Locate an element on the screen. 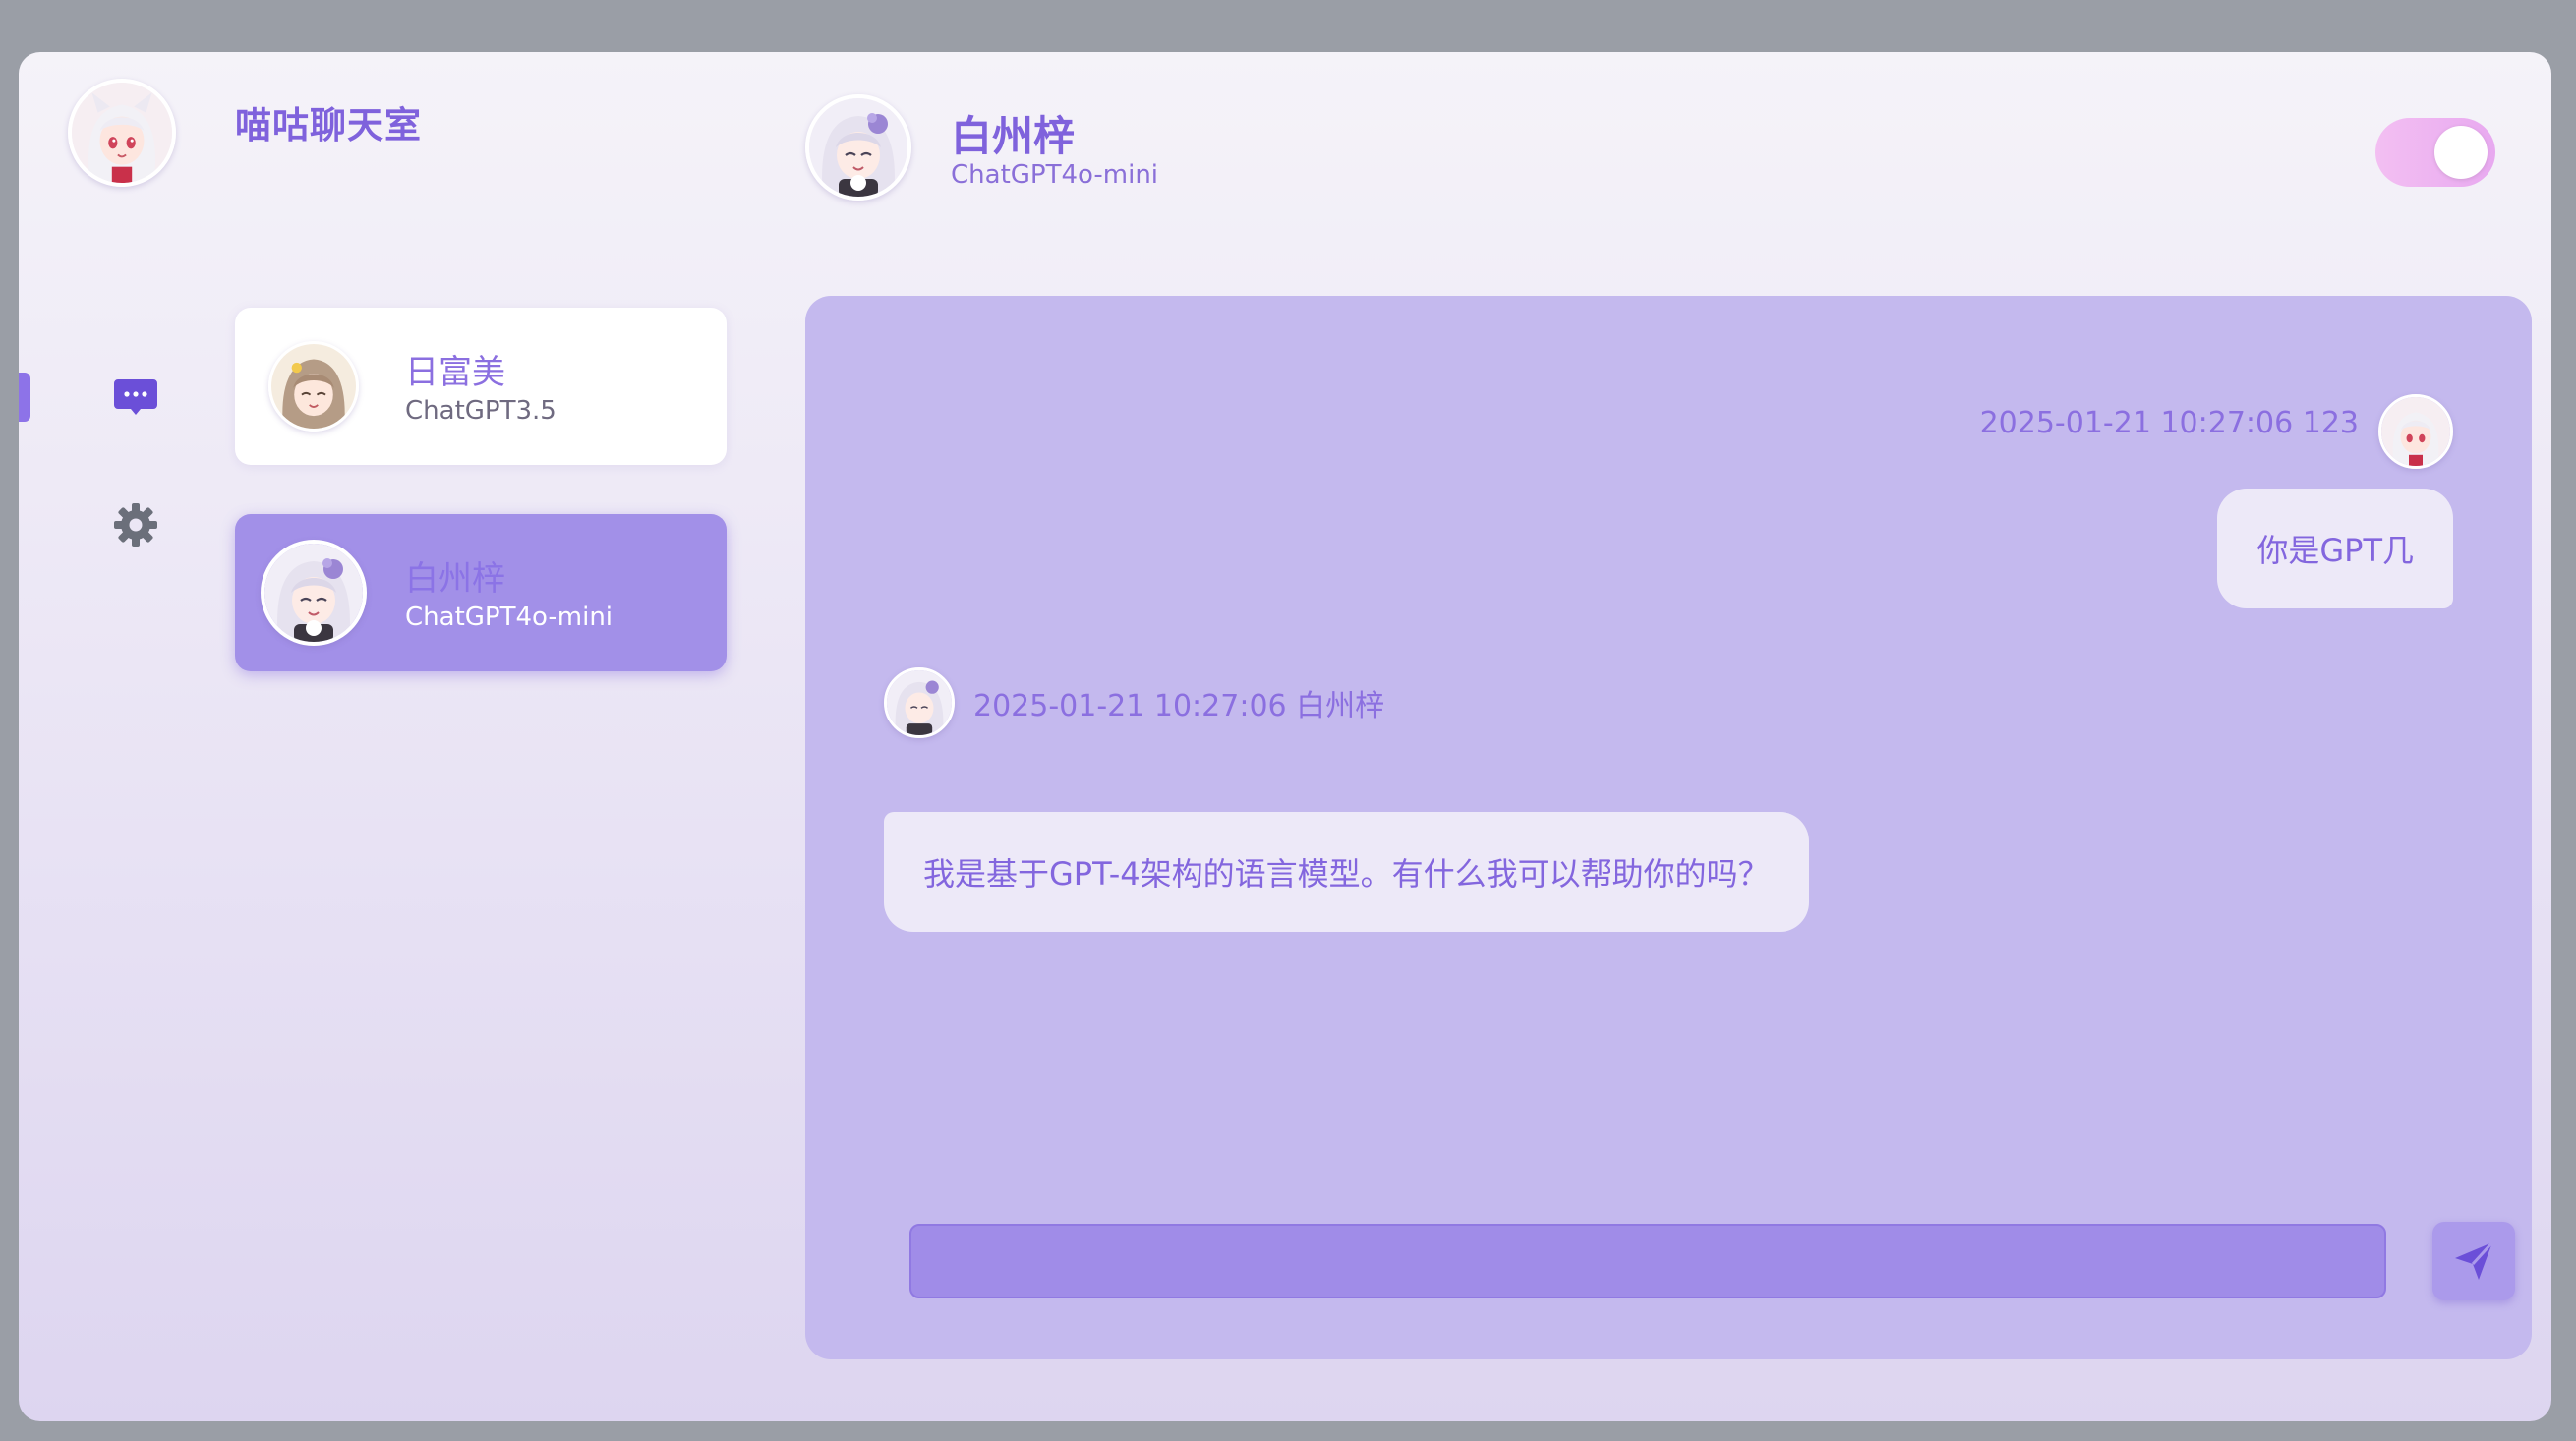 Image resolution: width=2576 pixels, height=1441 pixels. nav-chat-button is located at coordinates (135, 397).